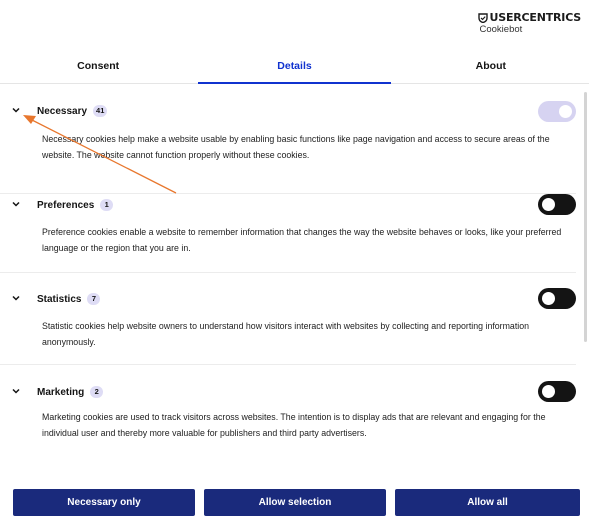 The image size is (589, 516). I want to click on section-title: Statistics, so click(59, 299).